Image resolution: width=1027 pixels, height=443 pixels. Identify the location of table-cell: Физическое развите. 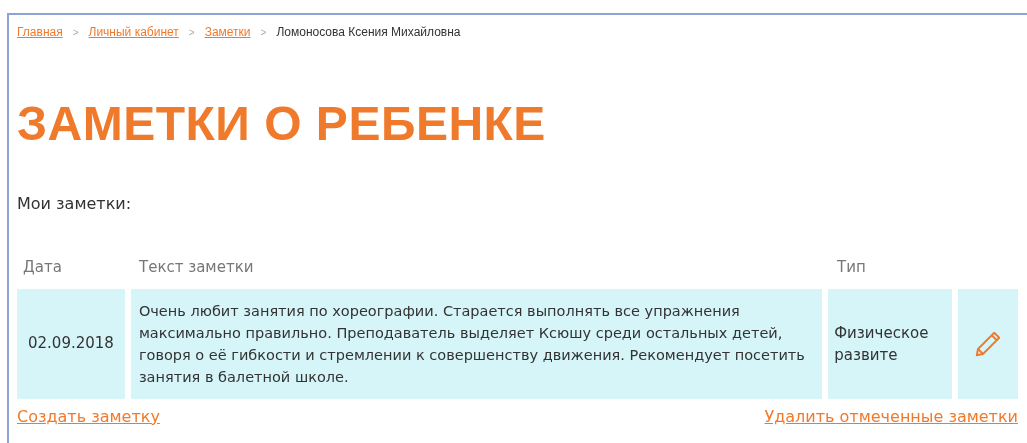
(890, 343).